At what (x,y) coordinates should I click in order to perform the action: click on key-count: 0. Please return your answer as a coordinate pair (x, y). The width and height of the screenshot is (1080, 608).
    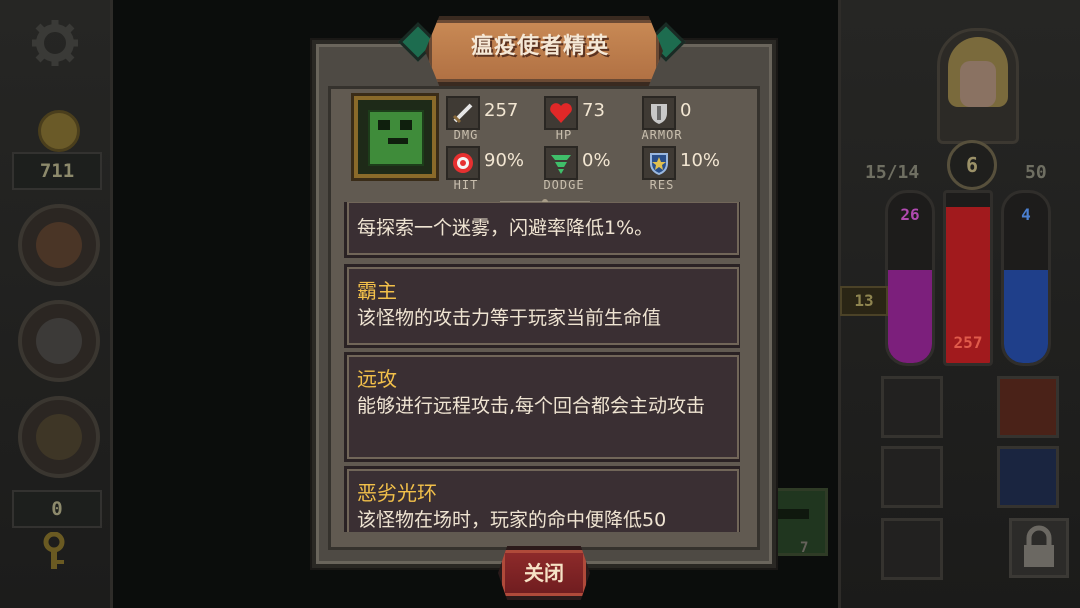
    Looking at the image, I should click on (57, 509).